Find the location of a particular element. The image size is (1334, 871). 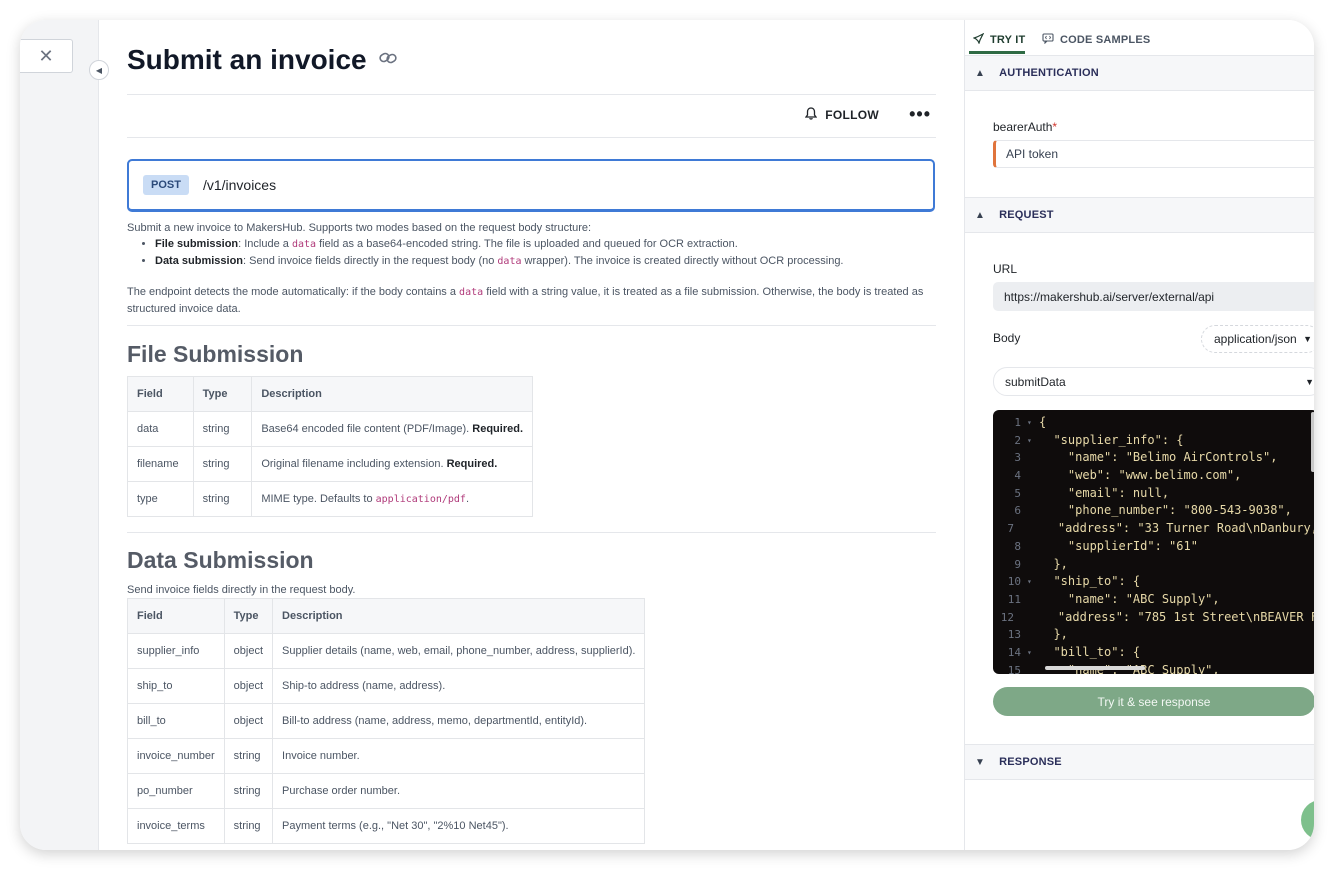

code-line: 10 ▾ "ship_to": { is located at coordinates (1153, 582).